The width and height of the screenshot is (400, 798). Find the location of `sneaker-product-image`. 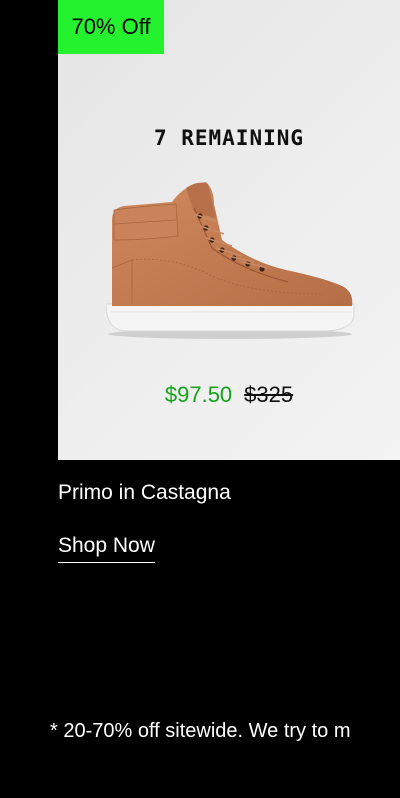

sneaker-product-image is located at coordinates (230, 259).